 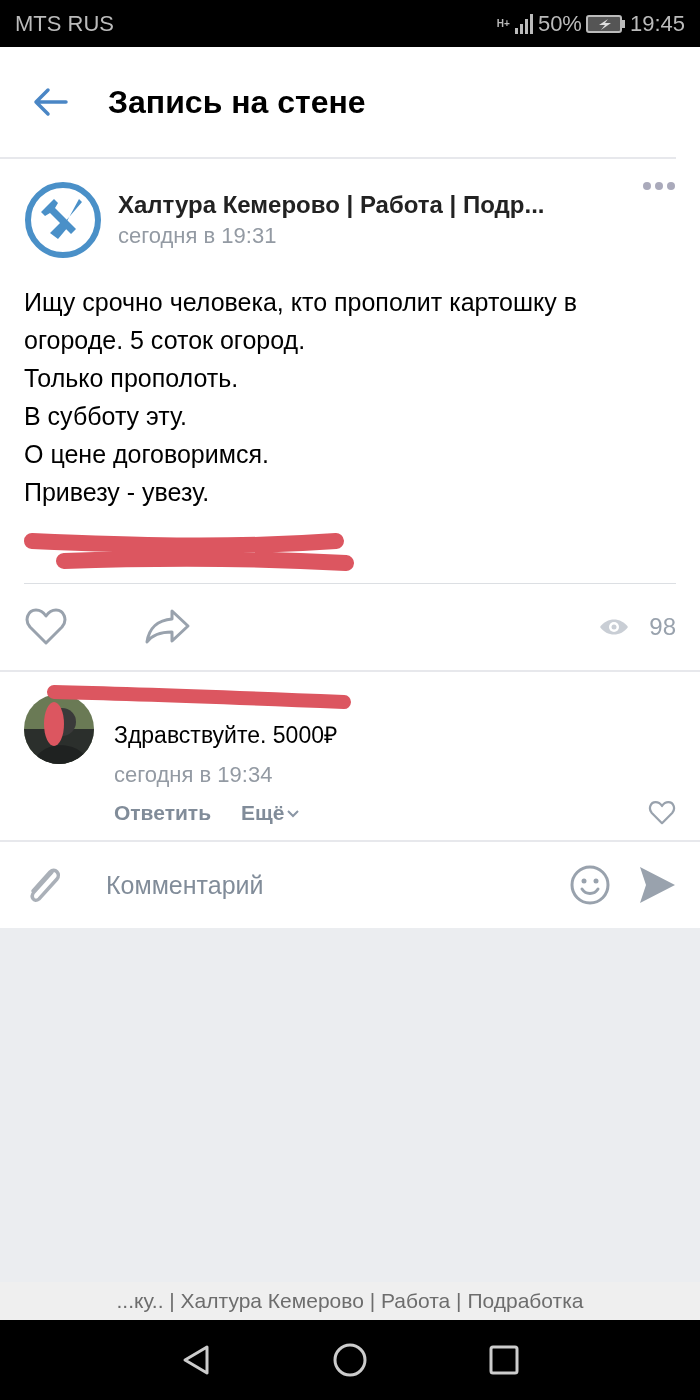 What do you see at coordinates (350, 1301) in the screenshot?
I see `footer-caption: ...ку.. | Халтура Кемерово | Работа | Подработка` at bounding box center [350, 1301].